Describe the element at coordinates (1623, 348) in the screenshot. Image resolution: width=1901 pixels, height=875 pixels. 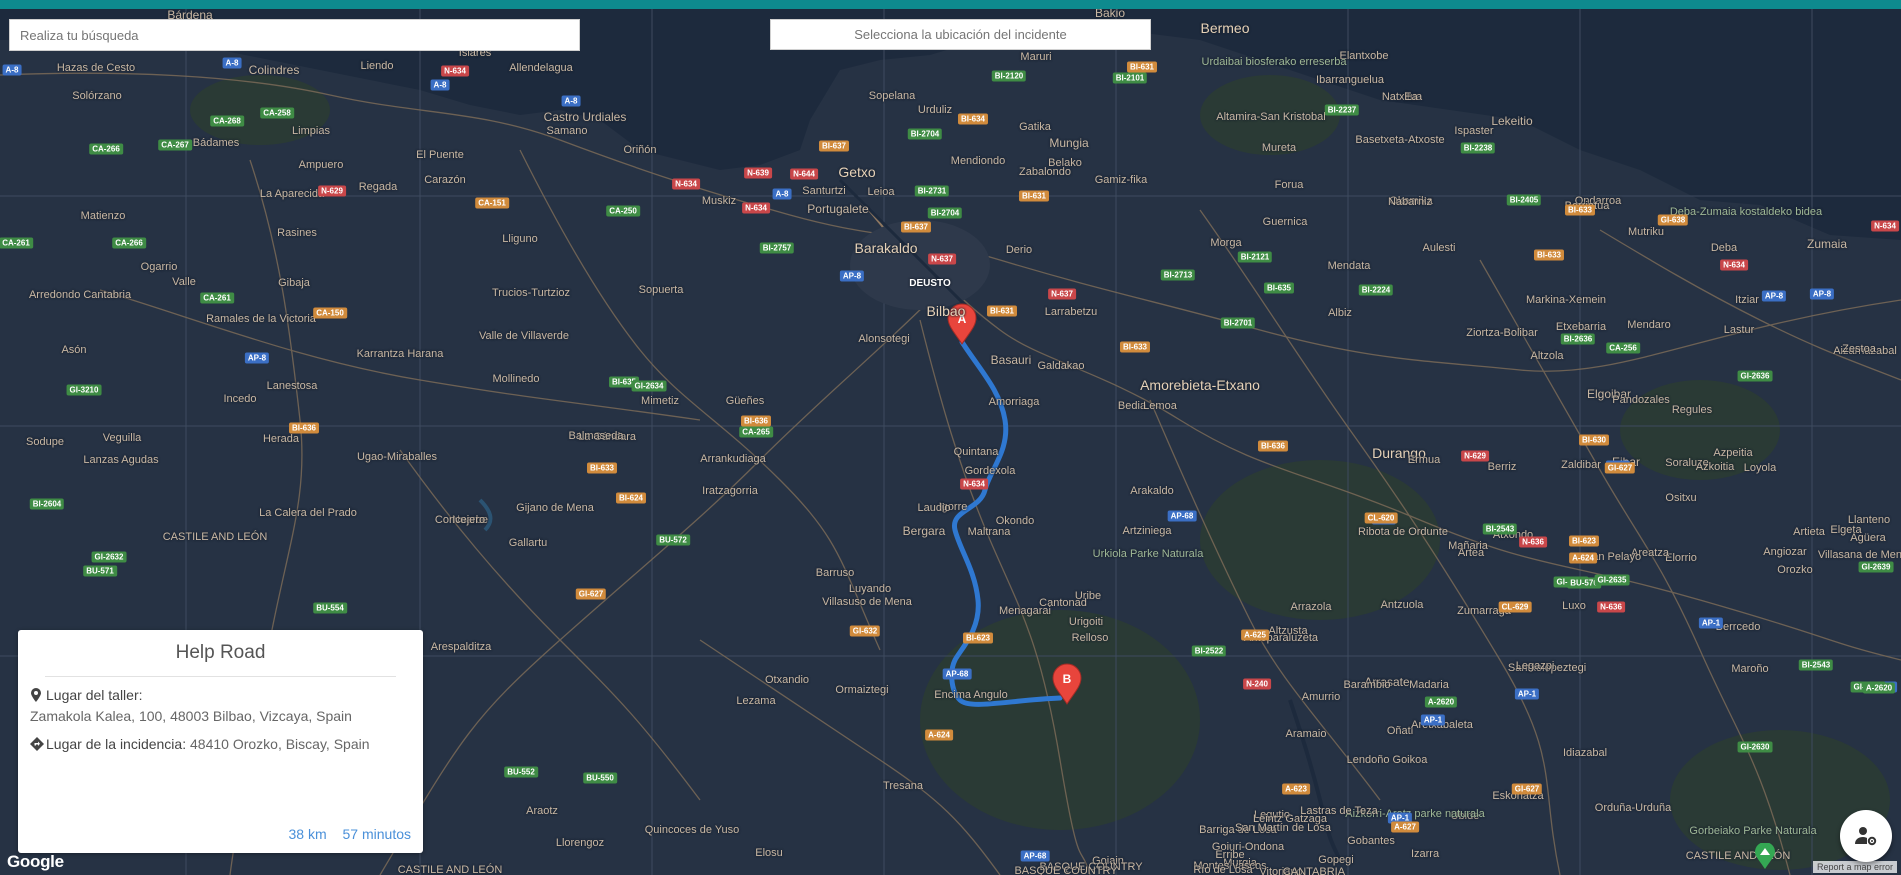
I see `road-shield: CA-256` at that location.